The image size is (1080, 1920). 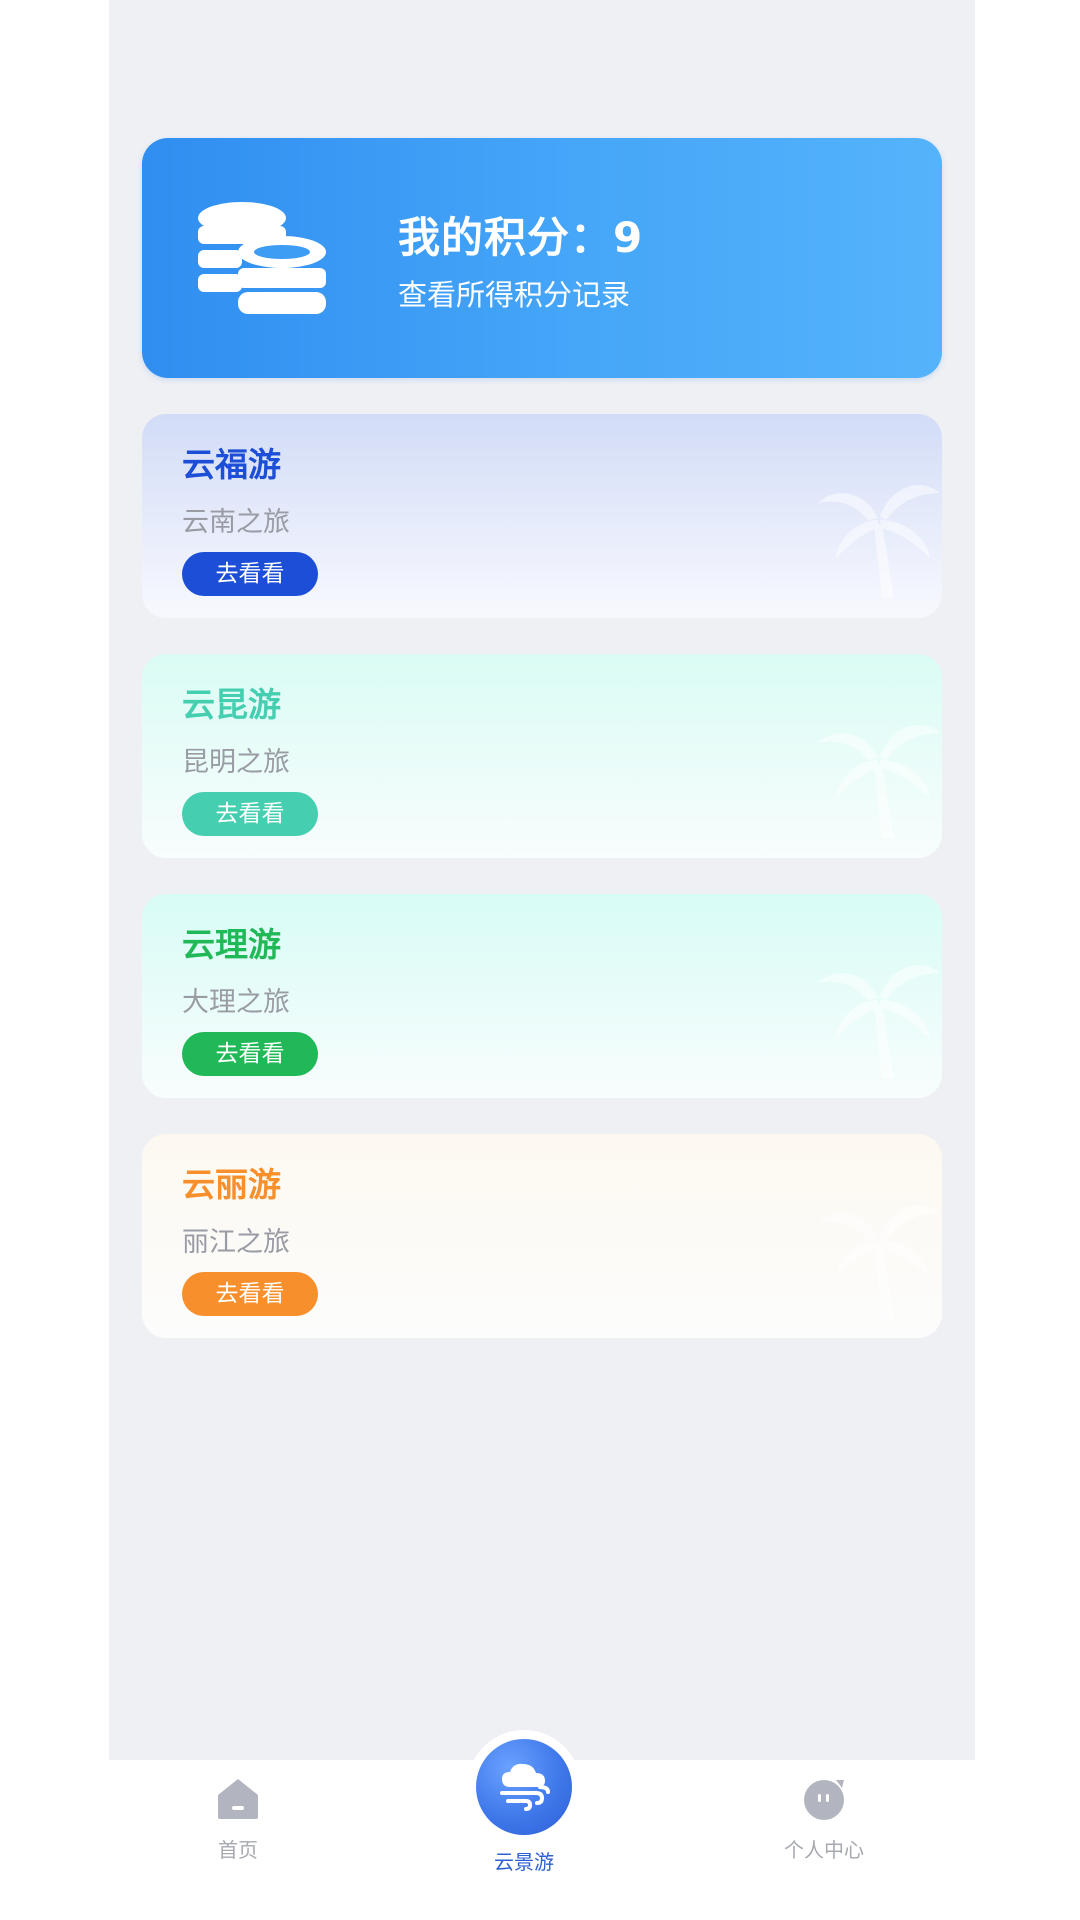 What do you see at coordinates (231, 944) in the screenshot?
I see `tour-title: 云理游` at bounding box center [231, 944].